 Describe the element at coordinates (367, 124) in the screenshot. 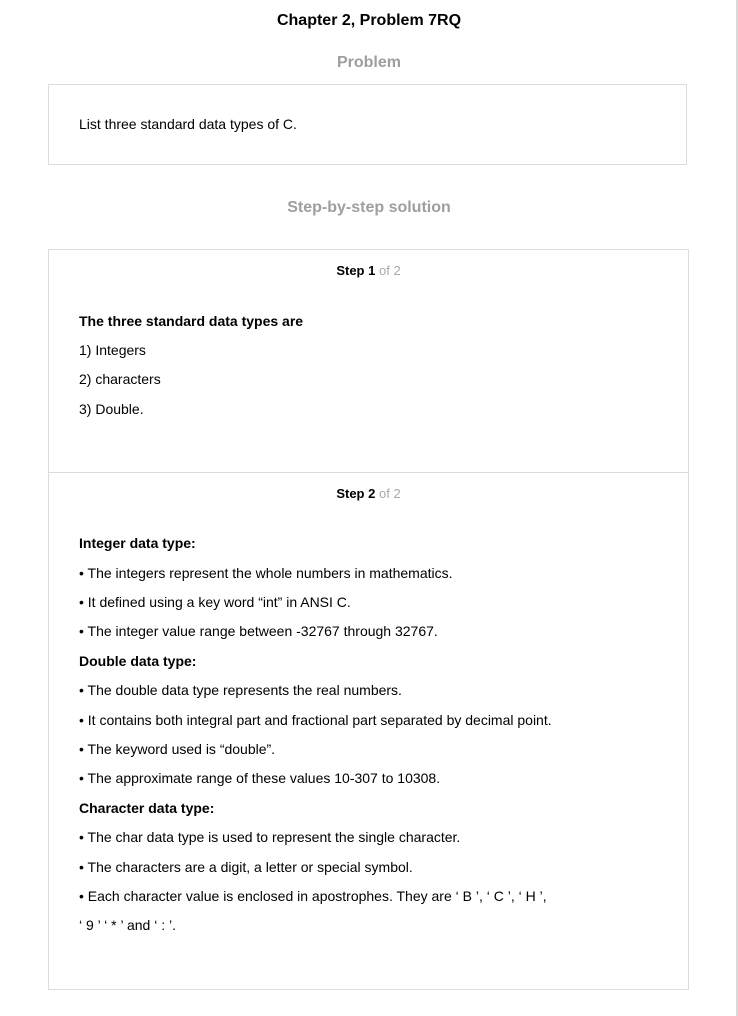

I see `problem-box: List three standard data types of C.` at that location.